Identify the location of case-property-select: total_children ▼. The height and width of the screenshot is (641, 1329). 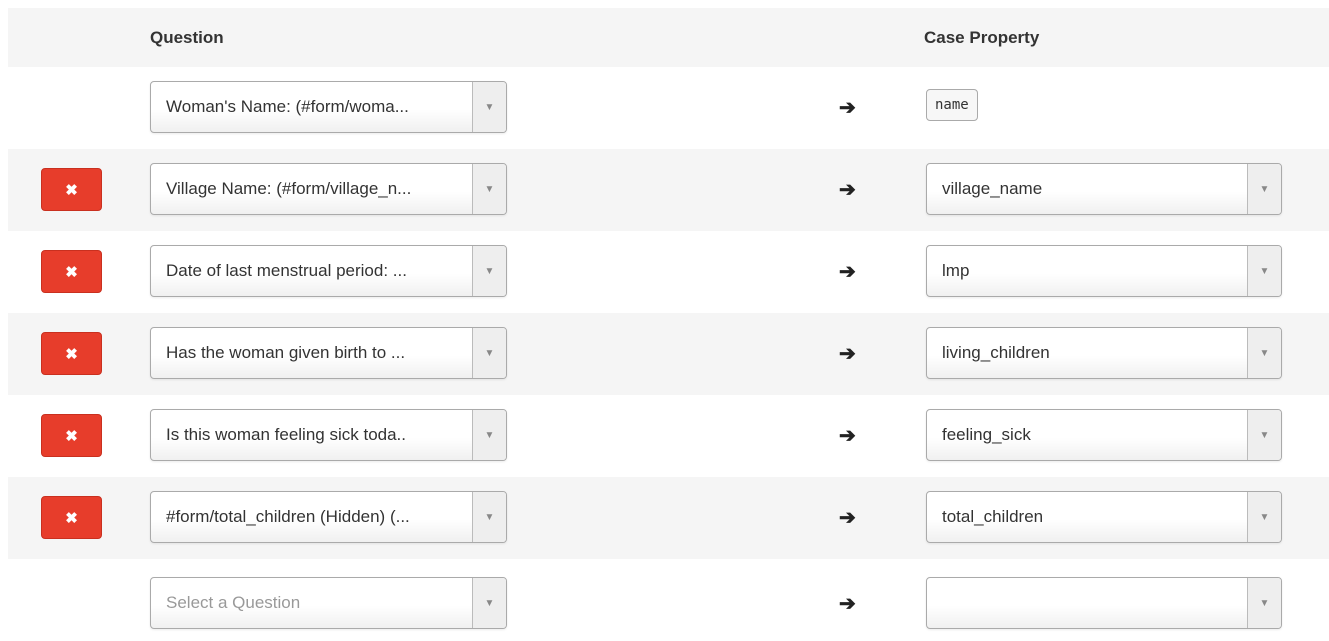
(1104, 517).